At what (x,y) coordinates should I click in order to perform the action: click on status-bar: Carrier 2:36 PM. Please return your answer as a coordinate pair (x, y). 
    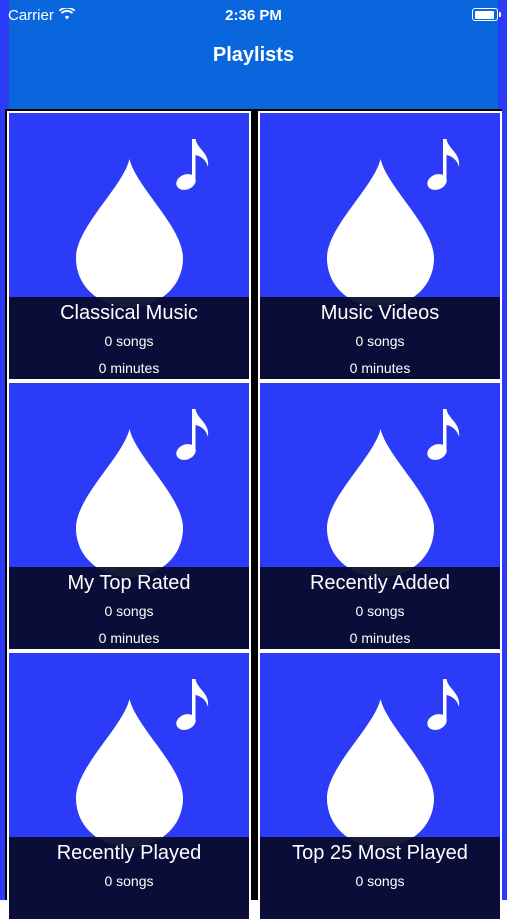
    Looking at the image, I should click on (253, 16).